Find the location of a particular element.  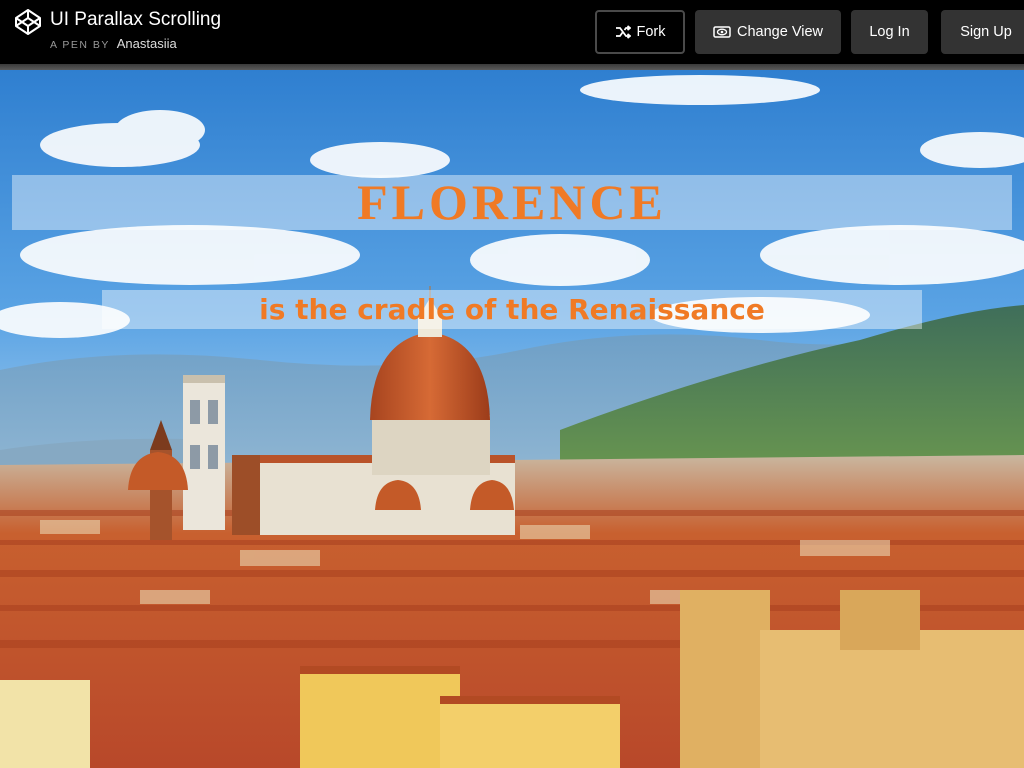

subheadline-banner: is the cradle of the Renaissance is located at coordinates (512, 309).